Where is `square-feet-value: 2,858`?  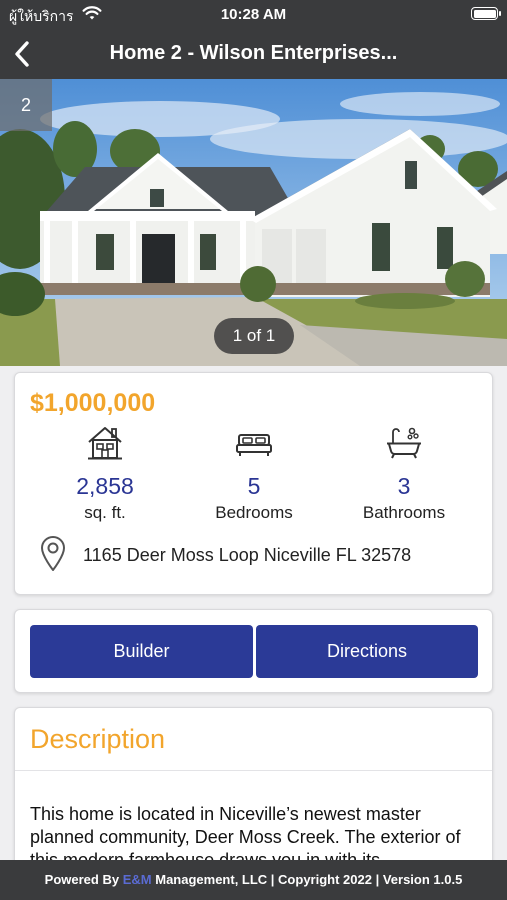 square-feet-value: 2,858 is located at coordinates (105, 486).